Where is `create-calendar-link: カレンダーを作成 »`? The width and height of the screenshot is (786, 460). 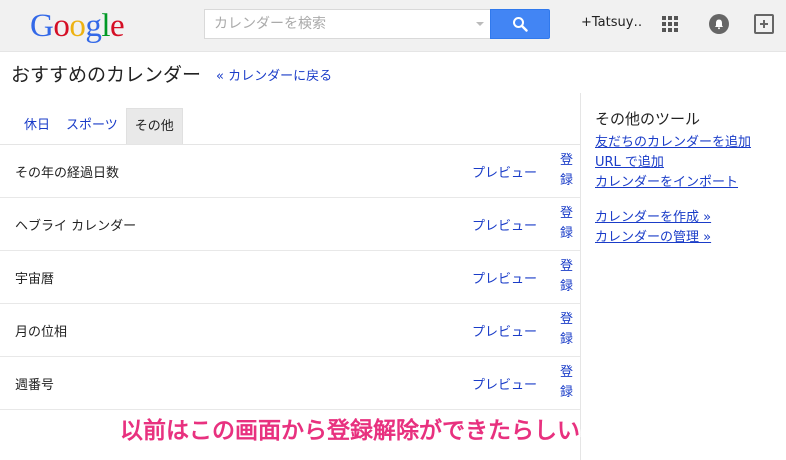
create-calendar-link: カレンダーを作成 » is located at coordinates (673, 218).